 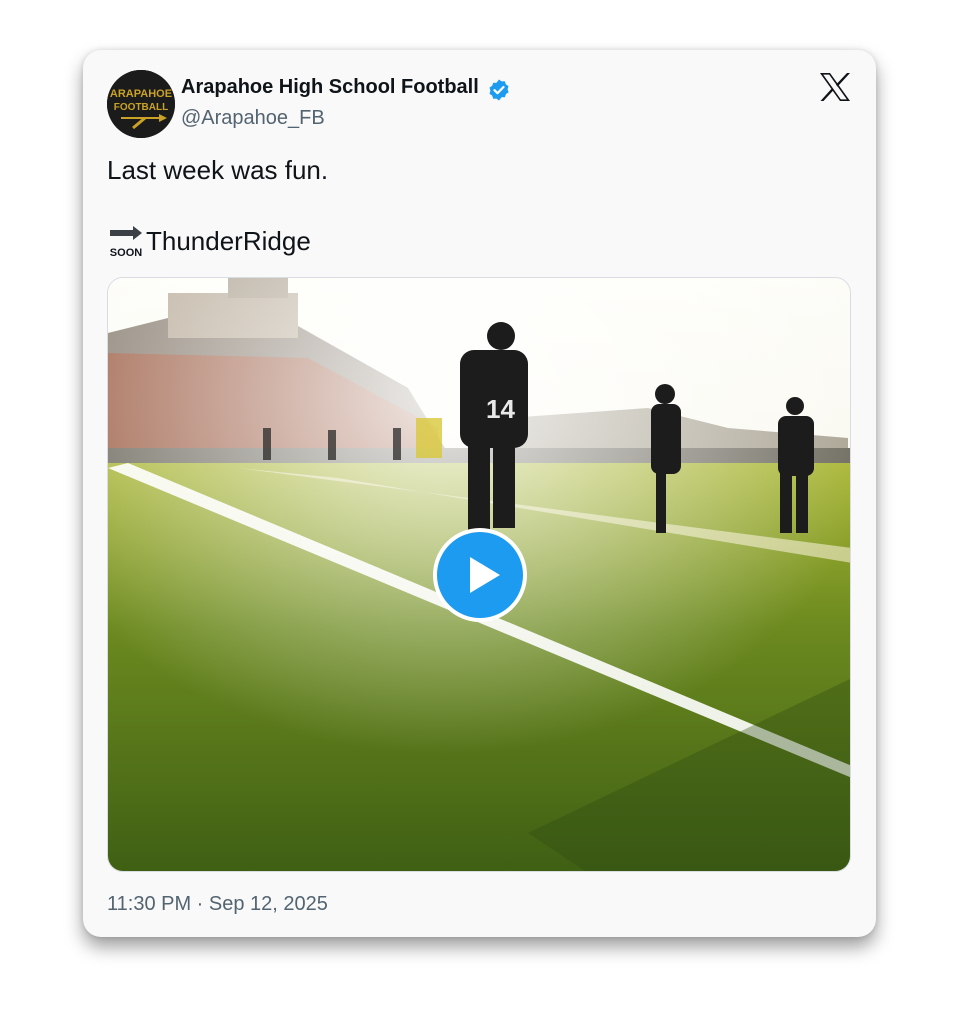 I want to click on play-button, so click(x=480, y=575).